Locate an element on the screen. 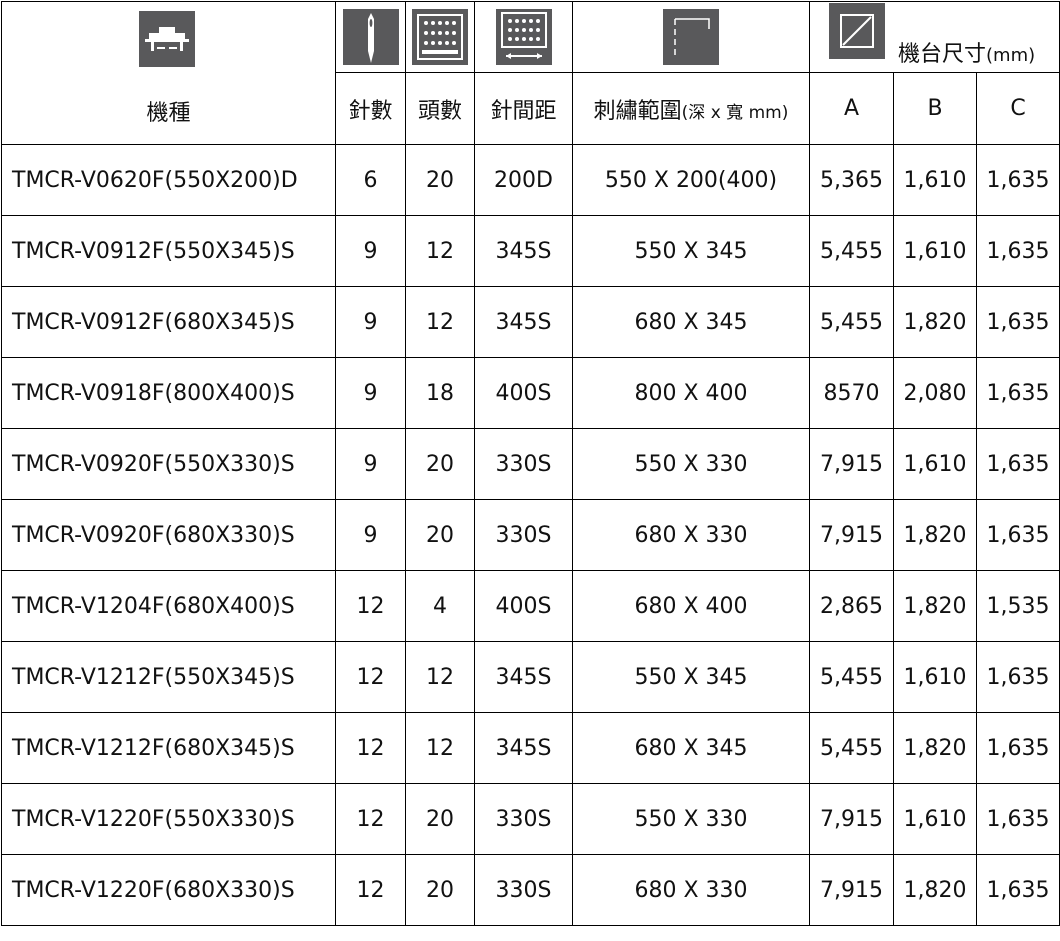  cell-model: TMCR-V0920F(550X330)S is located at coordinates (168, 464).